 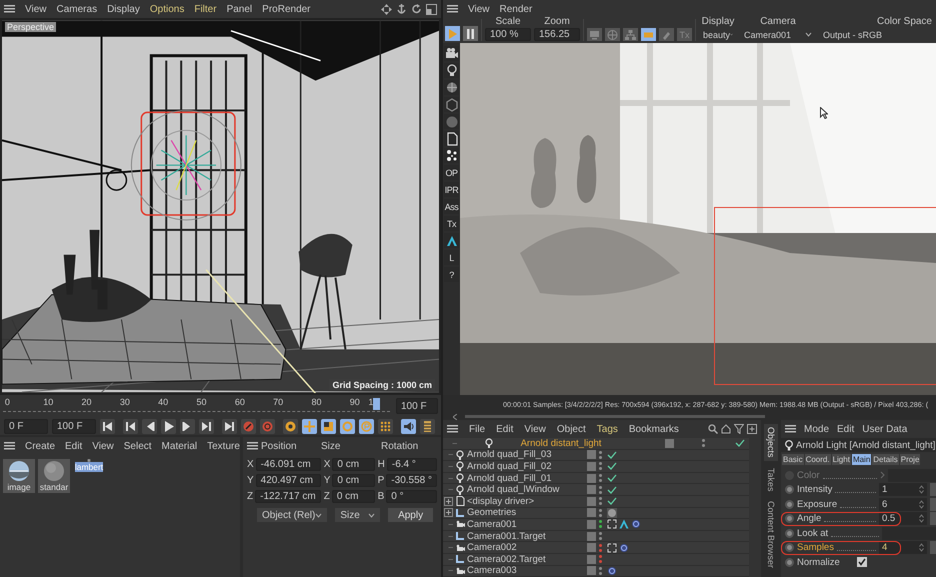 What do you see at coordinates (205, 9) in the screenshot?
I see `menu-item: Filter` at bounding box center [205, 9].